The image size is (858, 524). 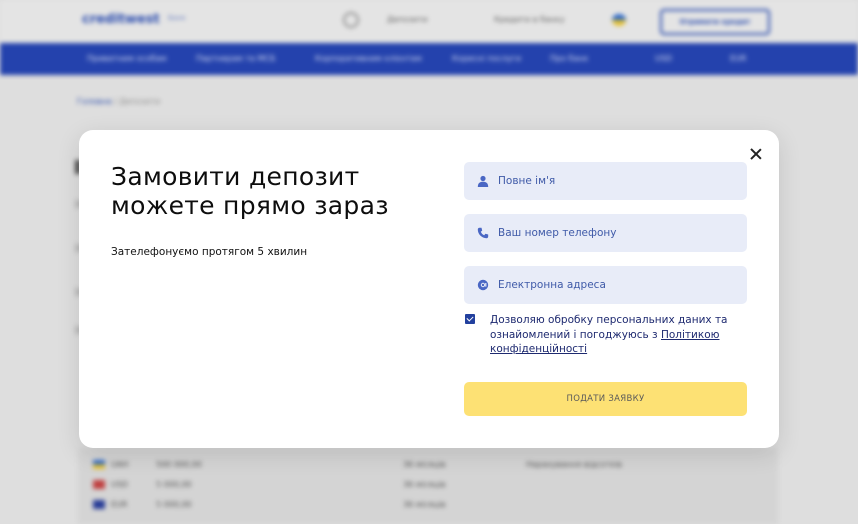 What do you see at coordinates (618, 285) in the screenshot?
I see `email-input` at bounding box center [618, 285].